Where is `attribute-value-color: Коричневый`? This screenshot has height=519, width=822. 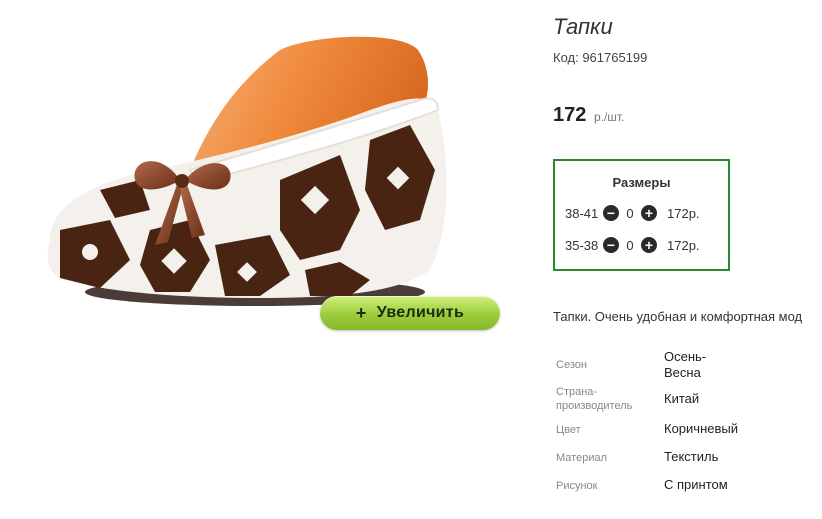 attribute-value-color: Коричневый is located at coordinates (701, 428).